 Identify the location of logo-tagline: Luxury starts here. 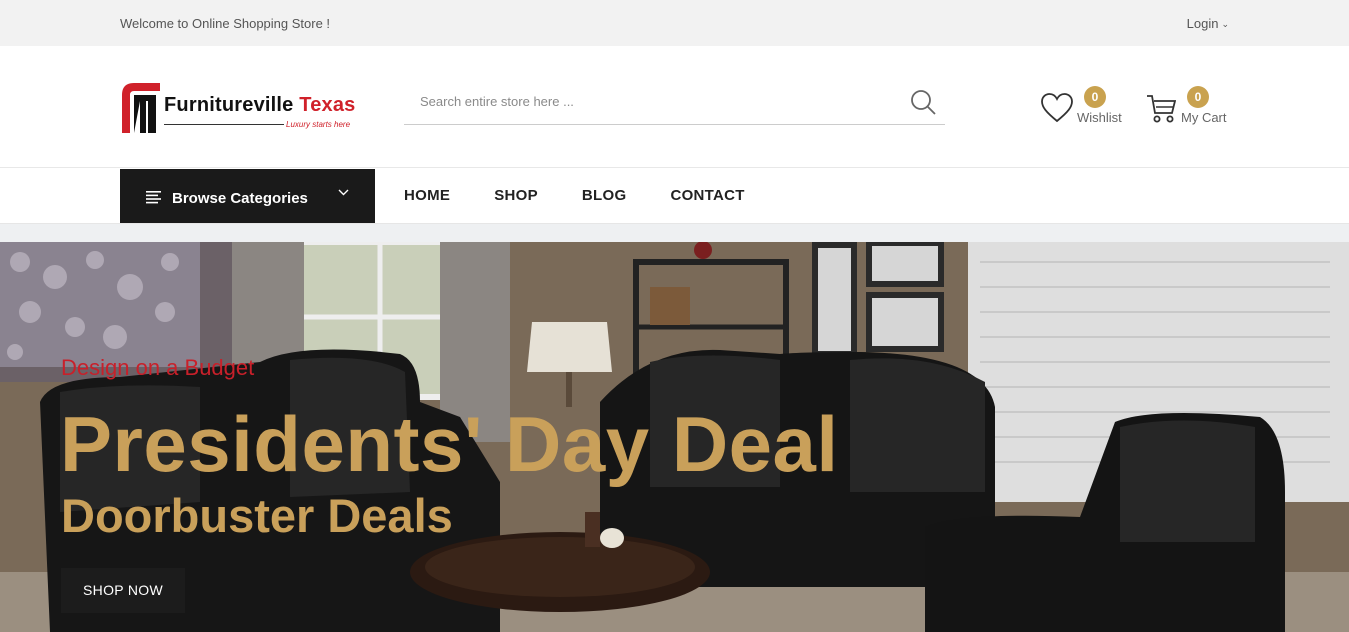
(318, 124).